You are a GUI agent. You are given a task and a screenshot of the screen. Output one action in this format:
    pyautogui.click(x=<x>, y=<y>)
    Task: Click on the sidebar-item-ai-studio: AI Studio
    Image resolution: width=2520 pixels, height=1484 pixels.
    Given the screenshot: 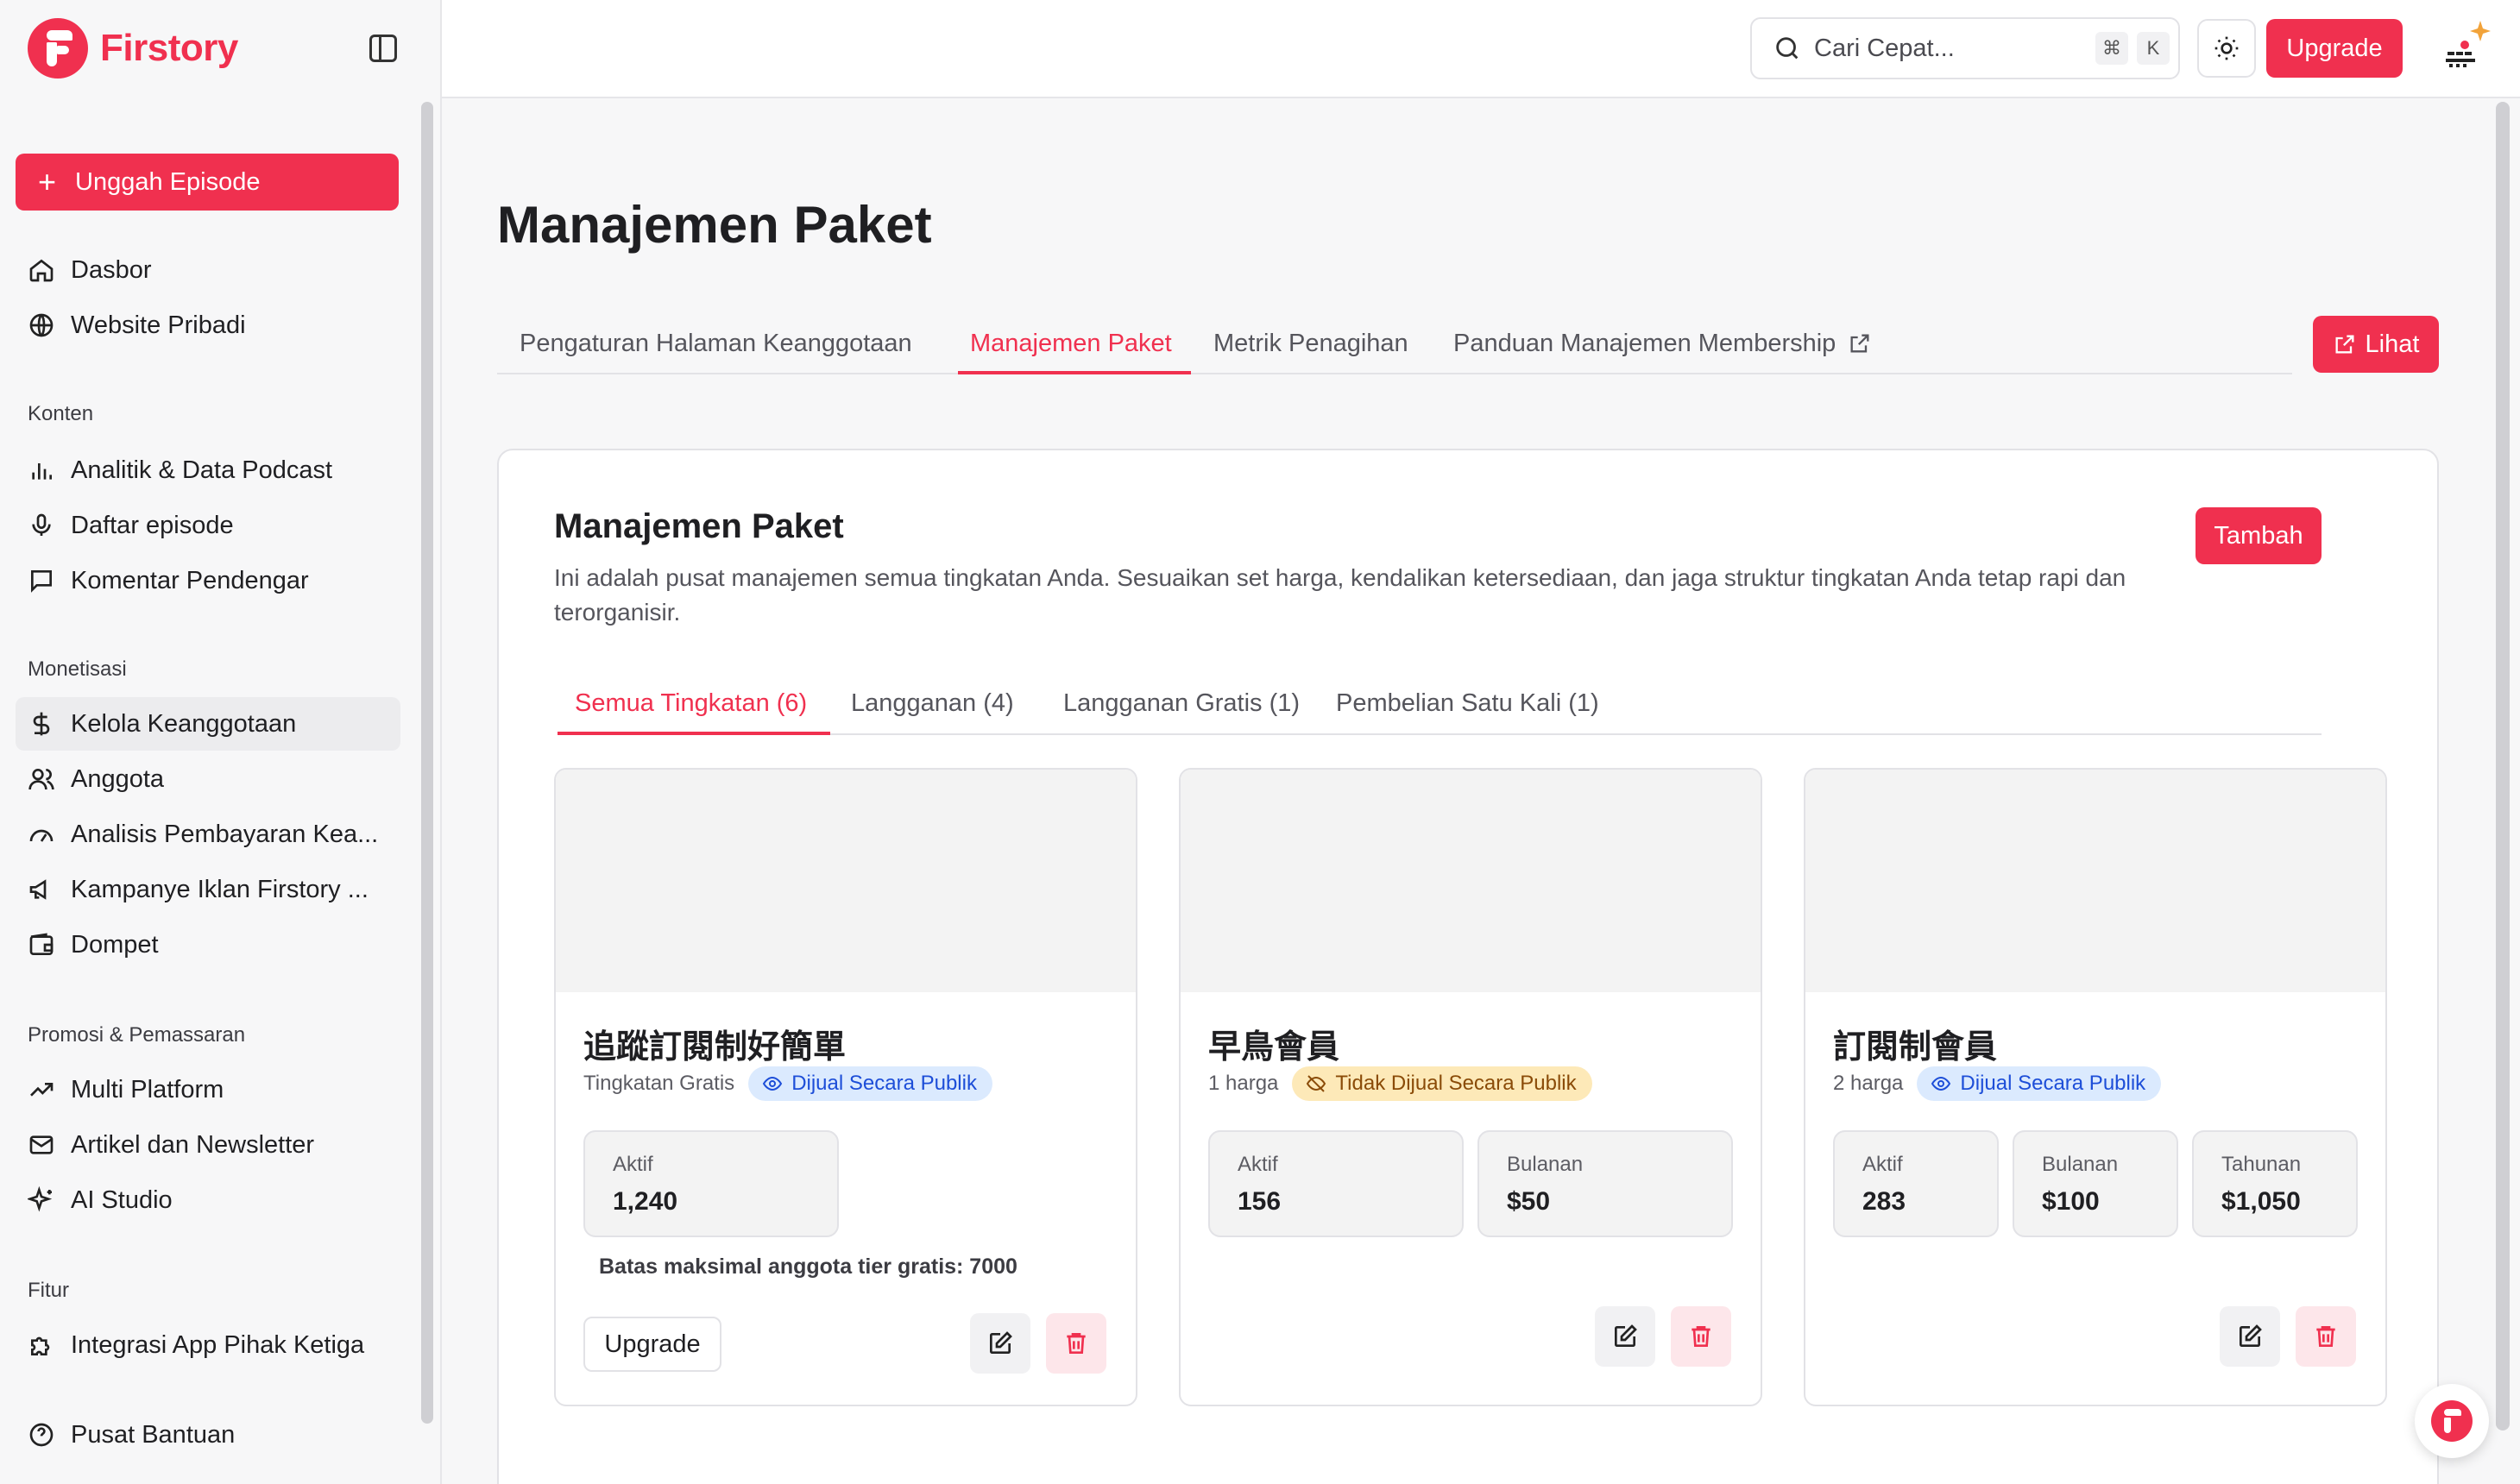 What is the action you would take?
    pyautogui.click(x=208, y=1200)
    